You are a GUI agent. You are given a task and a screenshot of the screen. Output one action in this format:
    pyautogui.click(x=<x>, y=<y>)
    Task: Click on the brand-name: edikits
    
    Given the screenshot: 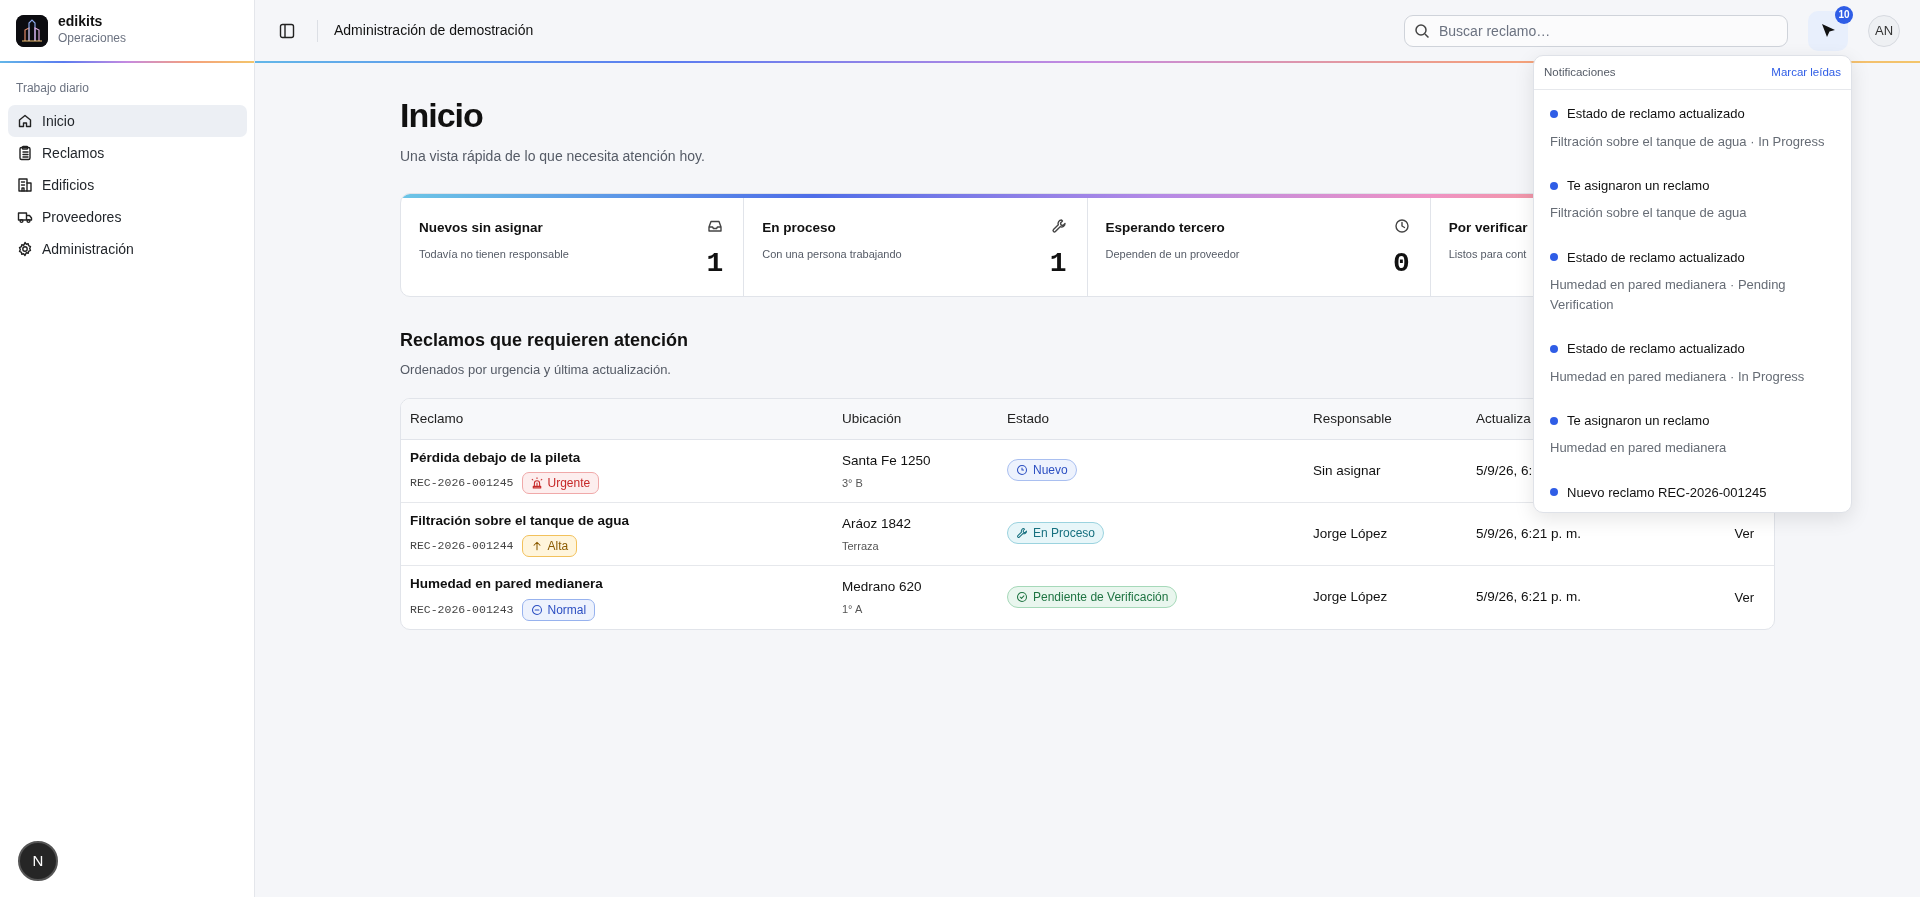 What is the action you would take?
    pyautogui.click(x=81, y=21)
    